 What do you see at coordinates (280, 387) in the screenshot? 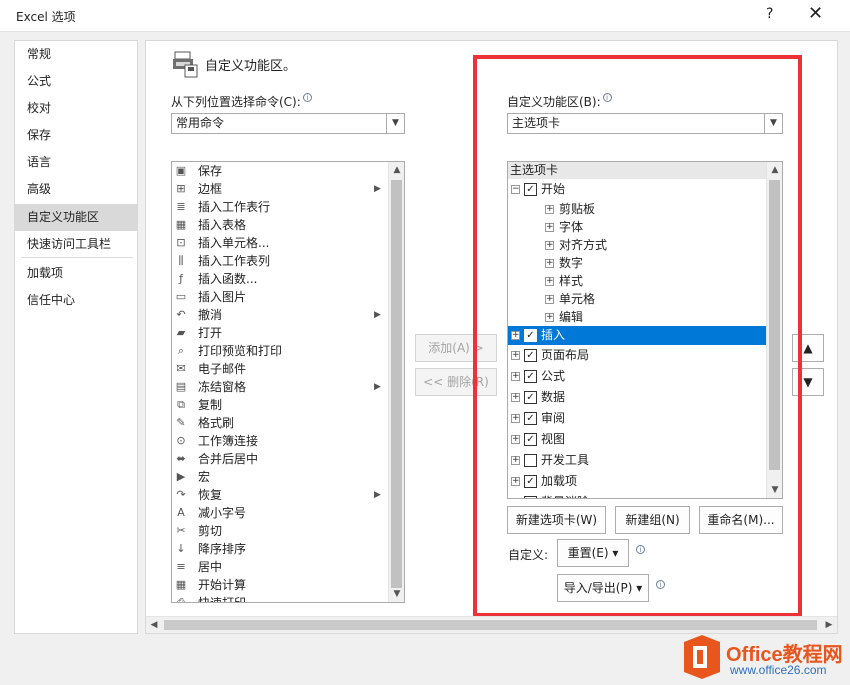
I see `command-item: ▤ 冻结窗格 ▶` at bounding box center [280, 387].